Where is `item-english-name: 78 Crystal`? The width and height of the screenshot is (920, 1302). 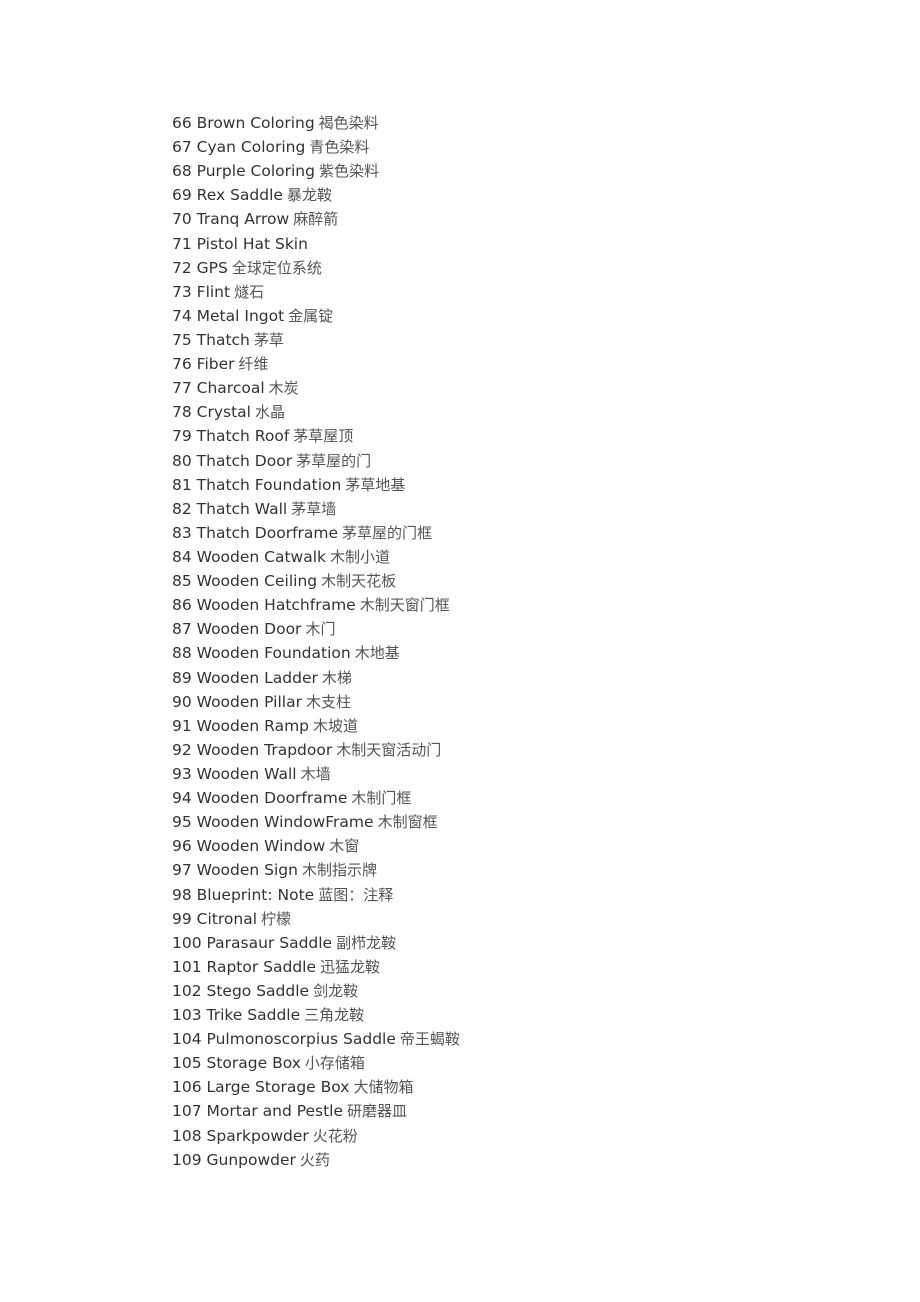
item-english-name: 78 Crystal is located at coordinates (211, 412).